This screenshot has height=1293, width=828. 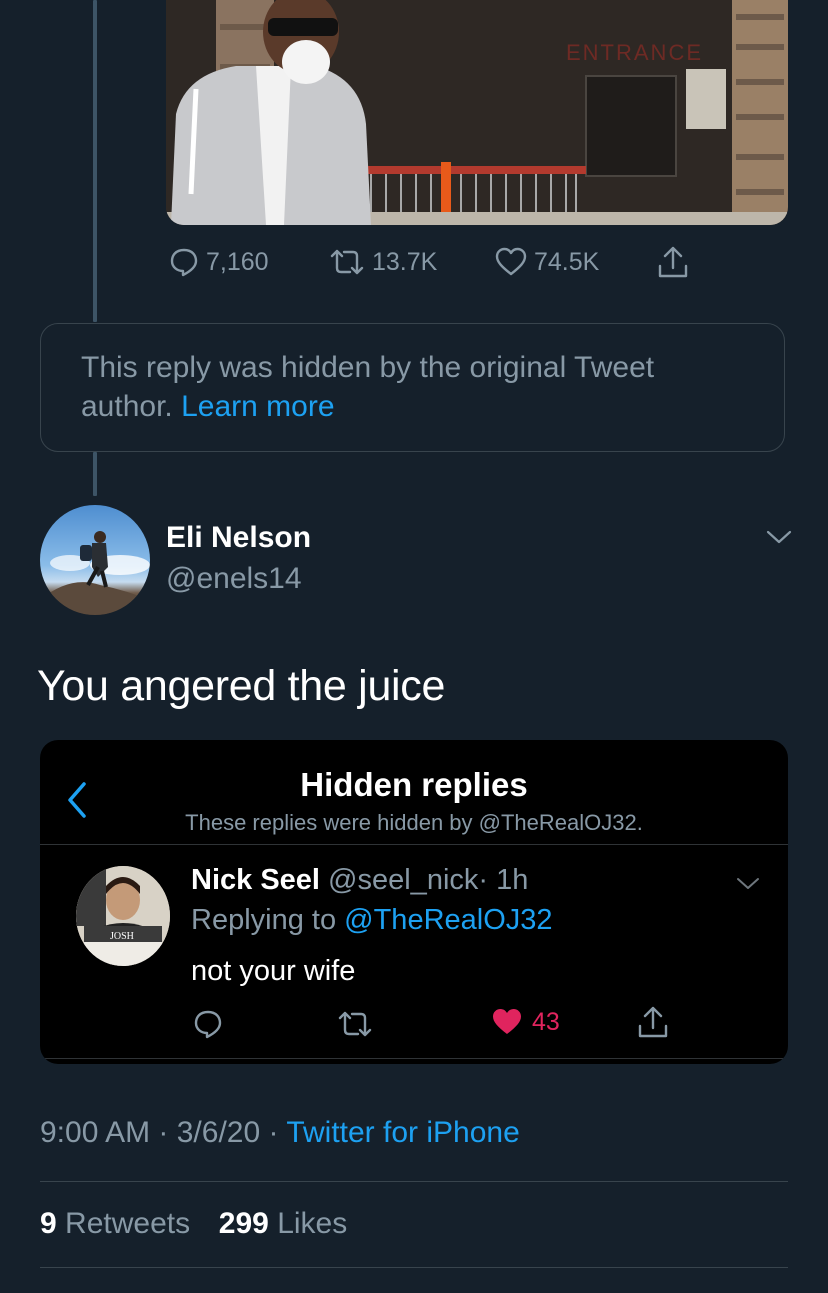 What do you see at coordinates (241, 686) in the screenshot?
I see `tweet-text: You angered the juice` at bounding box center [241, 686].